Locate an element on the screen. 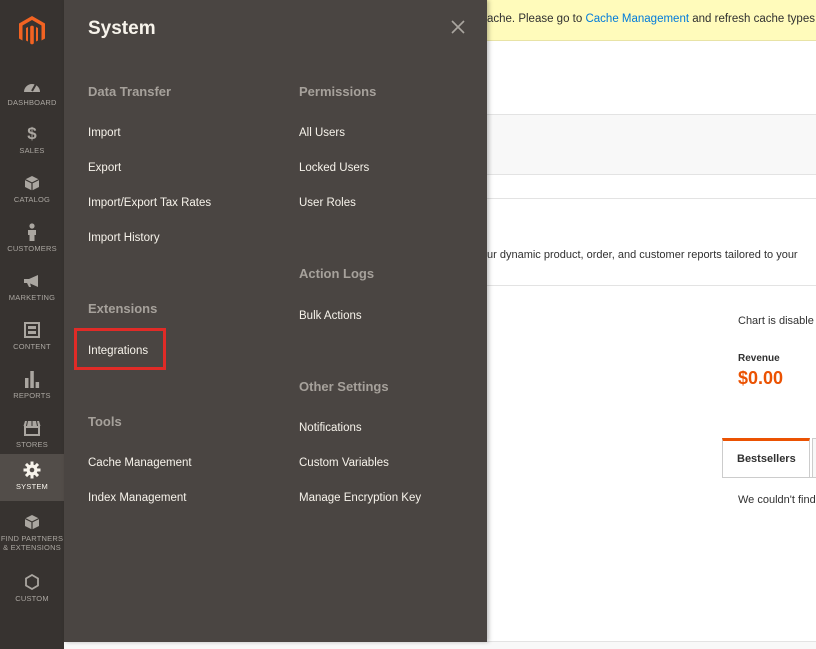 Image resolution: width=816 pixels, height=649 pixels. section-permissions: Permissions is located at coordinates (338, 91).